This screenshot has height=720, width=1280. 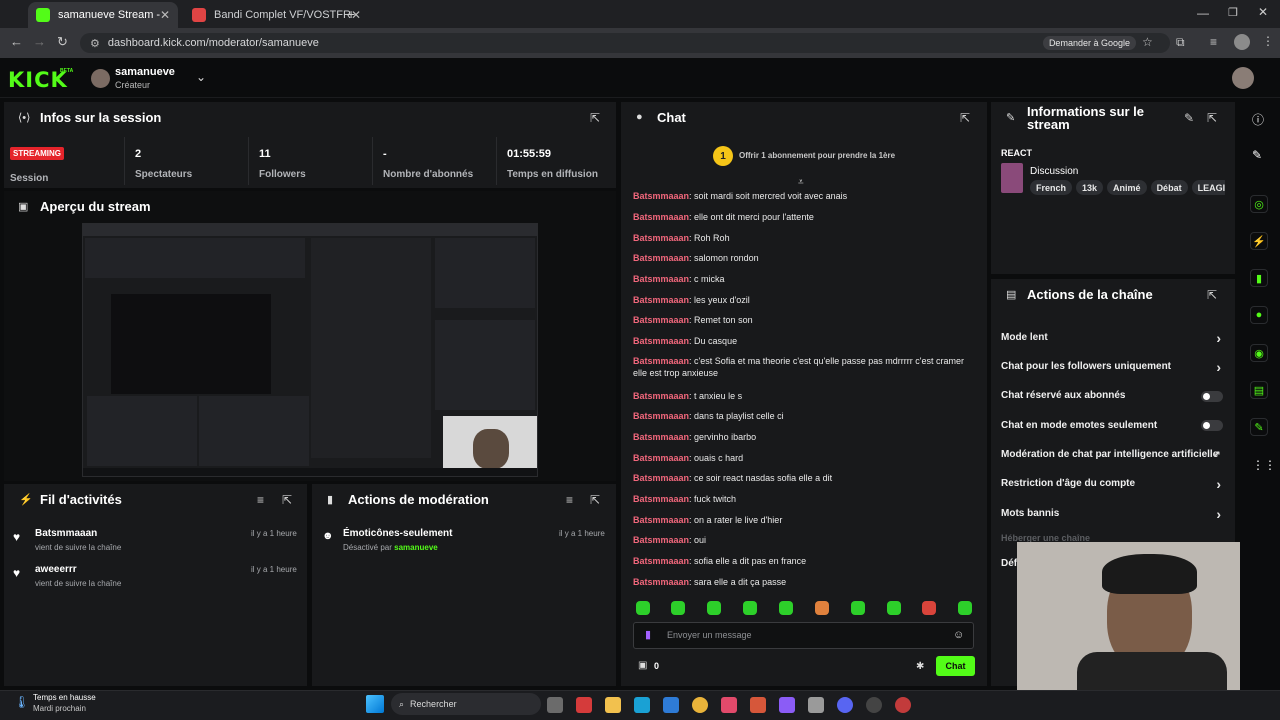 I want to click on action-banned-words: Mots bannis ›, so click(x=1111, y=514).